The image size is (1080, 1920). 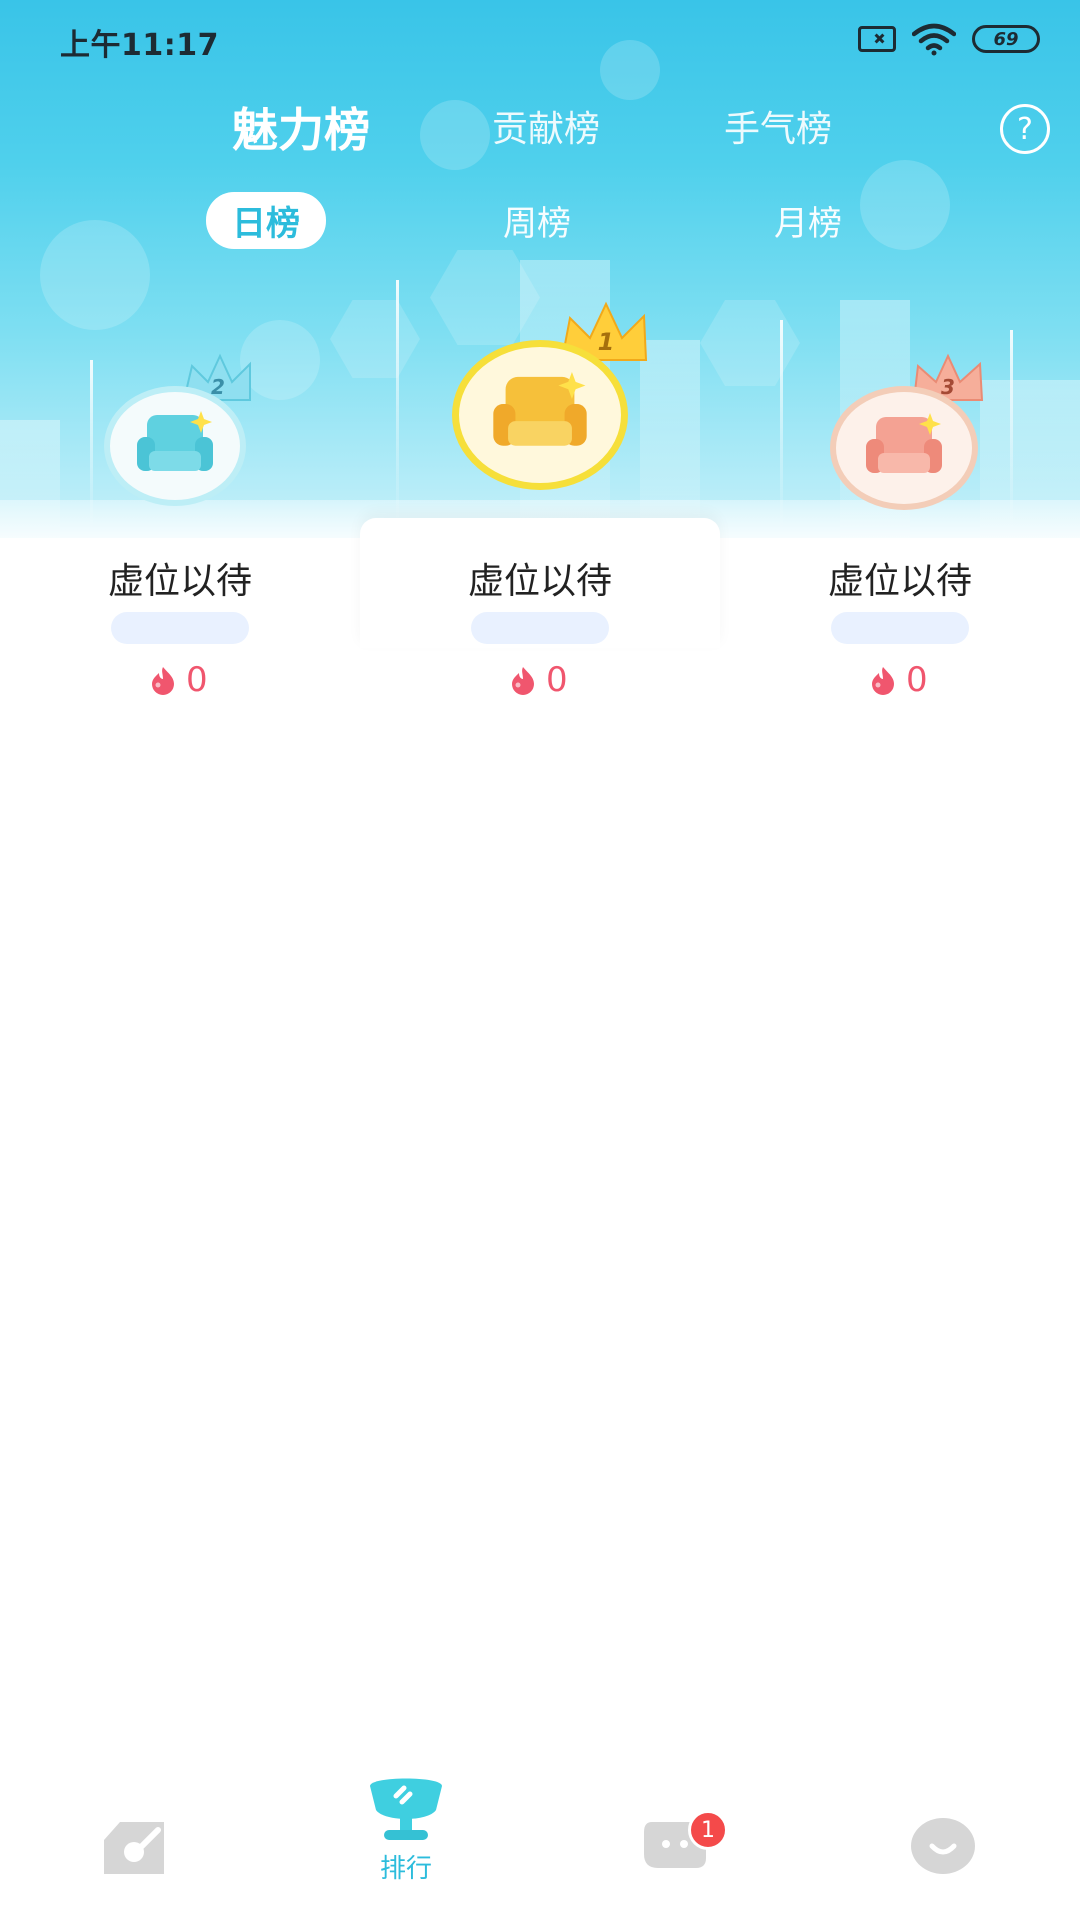 What do you see at coordinates (540, 628) in the screenshot?
I see `rank-1-level-placeholder` at bounding box center [540, 628].